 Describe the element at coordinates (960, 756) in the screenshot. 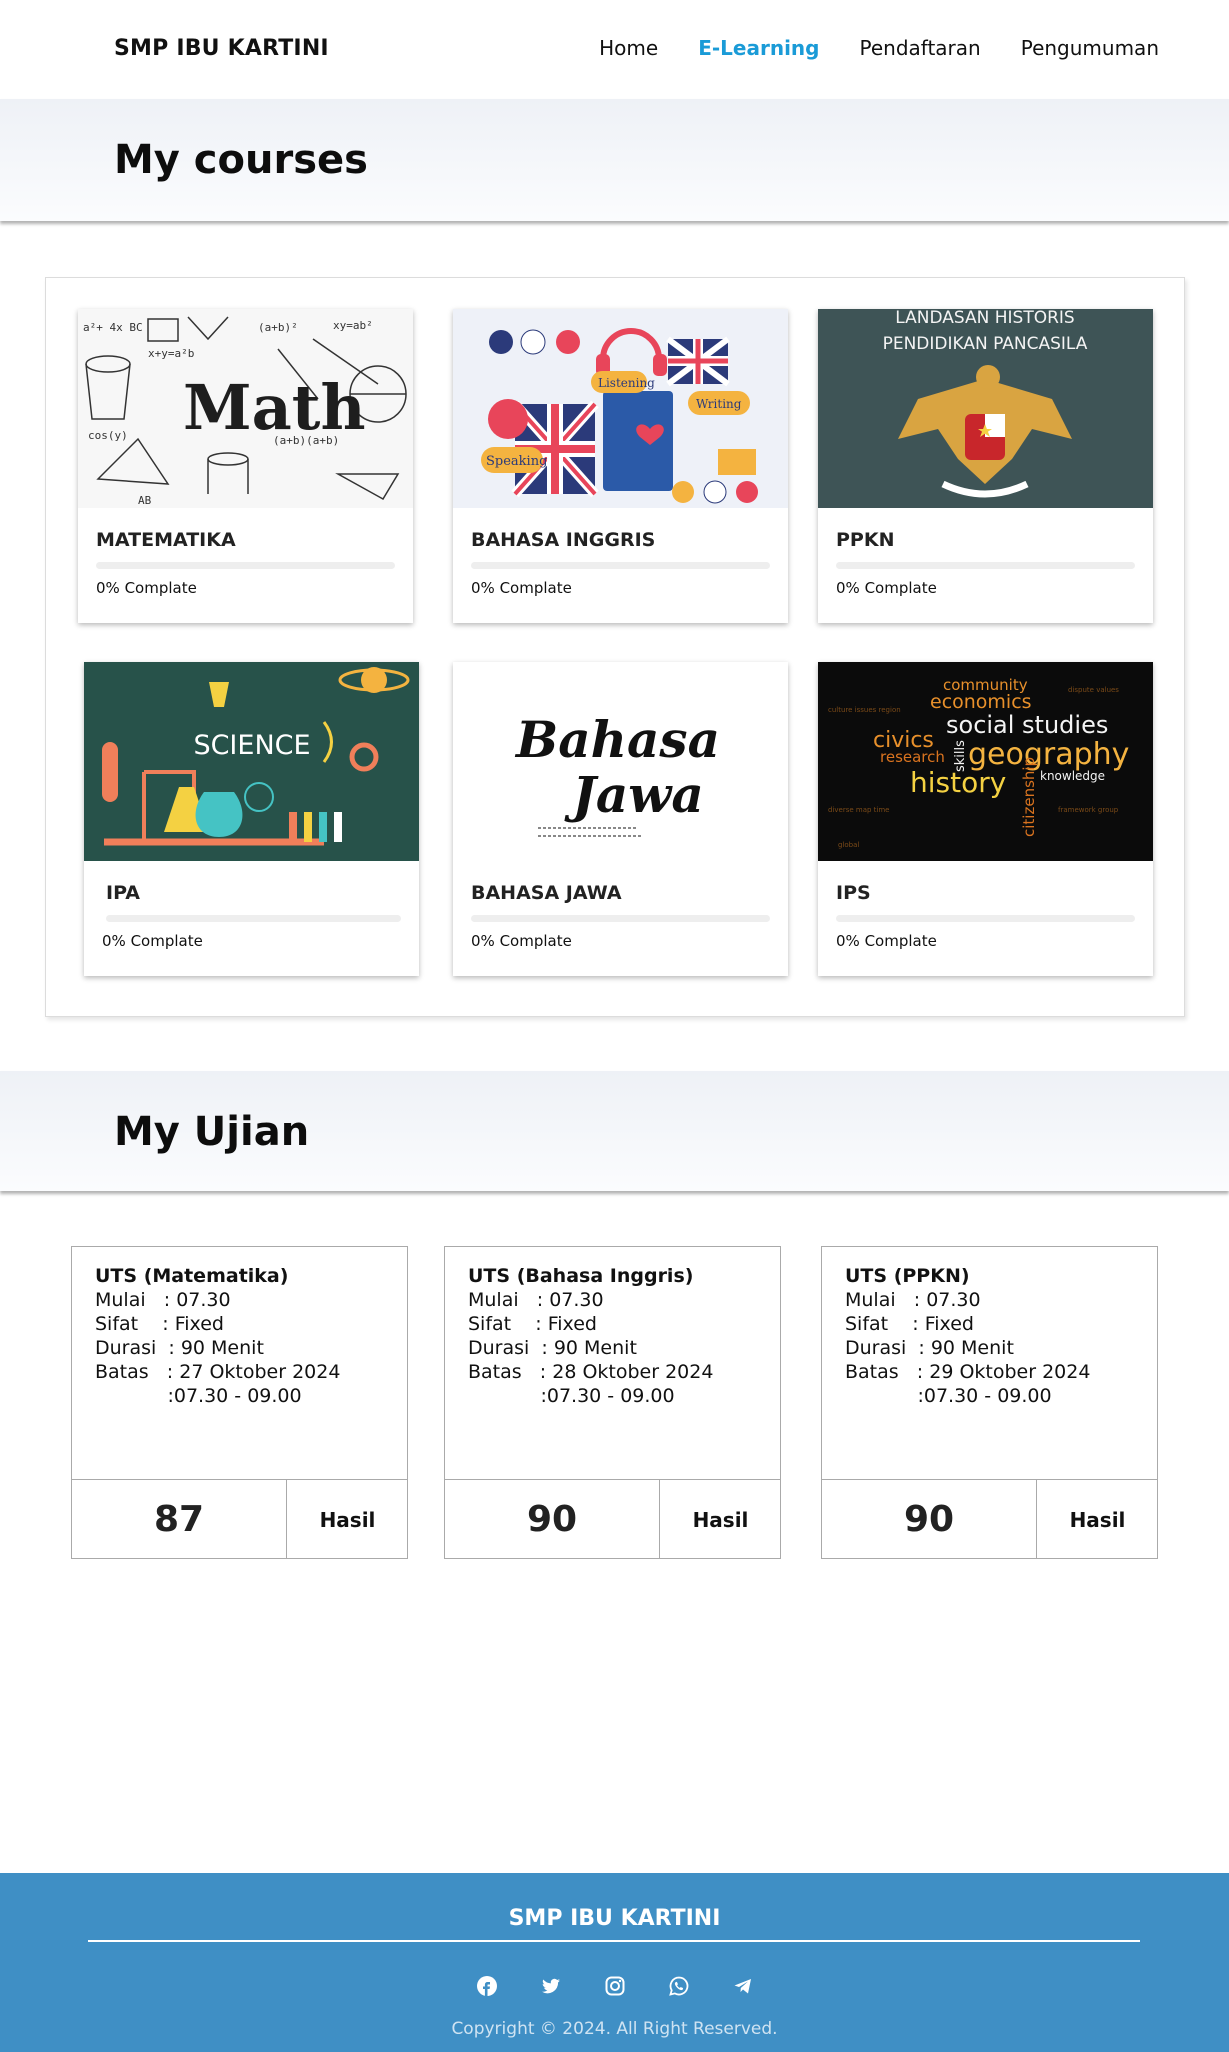

I see `svg-text: skills` at that location.